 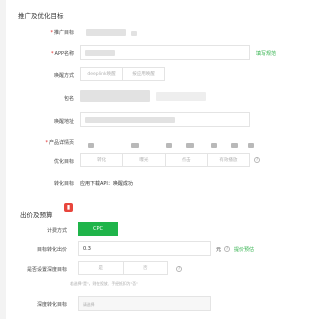 I want to click on deep-convert-label: 深度转化目标, so click(x=51, y=305).